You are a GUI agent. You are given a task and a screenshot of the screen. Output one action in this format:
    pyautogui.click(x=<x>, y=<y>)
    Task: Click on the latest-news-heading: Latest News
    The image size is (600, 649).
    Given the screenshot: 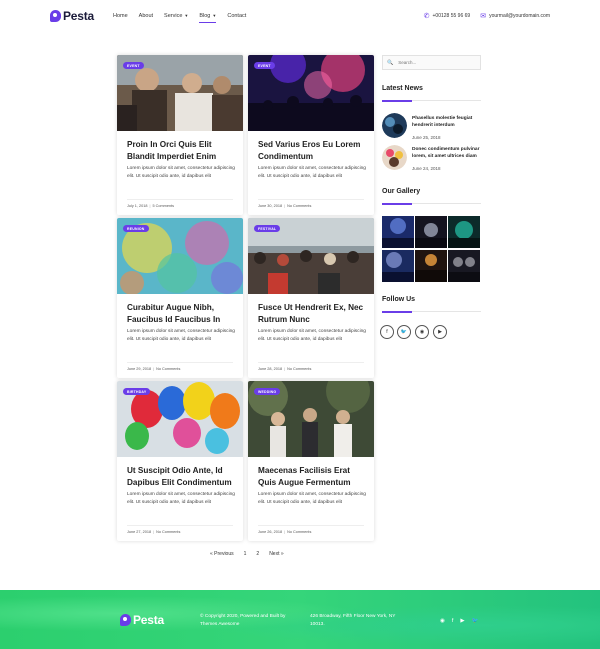 What is the action you would take?
    pyautogui.click(x=402, y=88)
    